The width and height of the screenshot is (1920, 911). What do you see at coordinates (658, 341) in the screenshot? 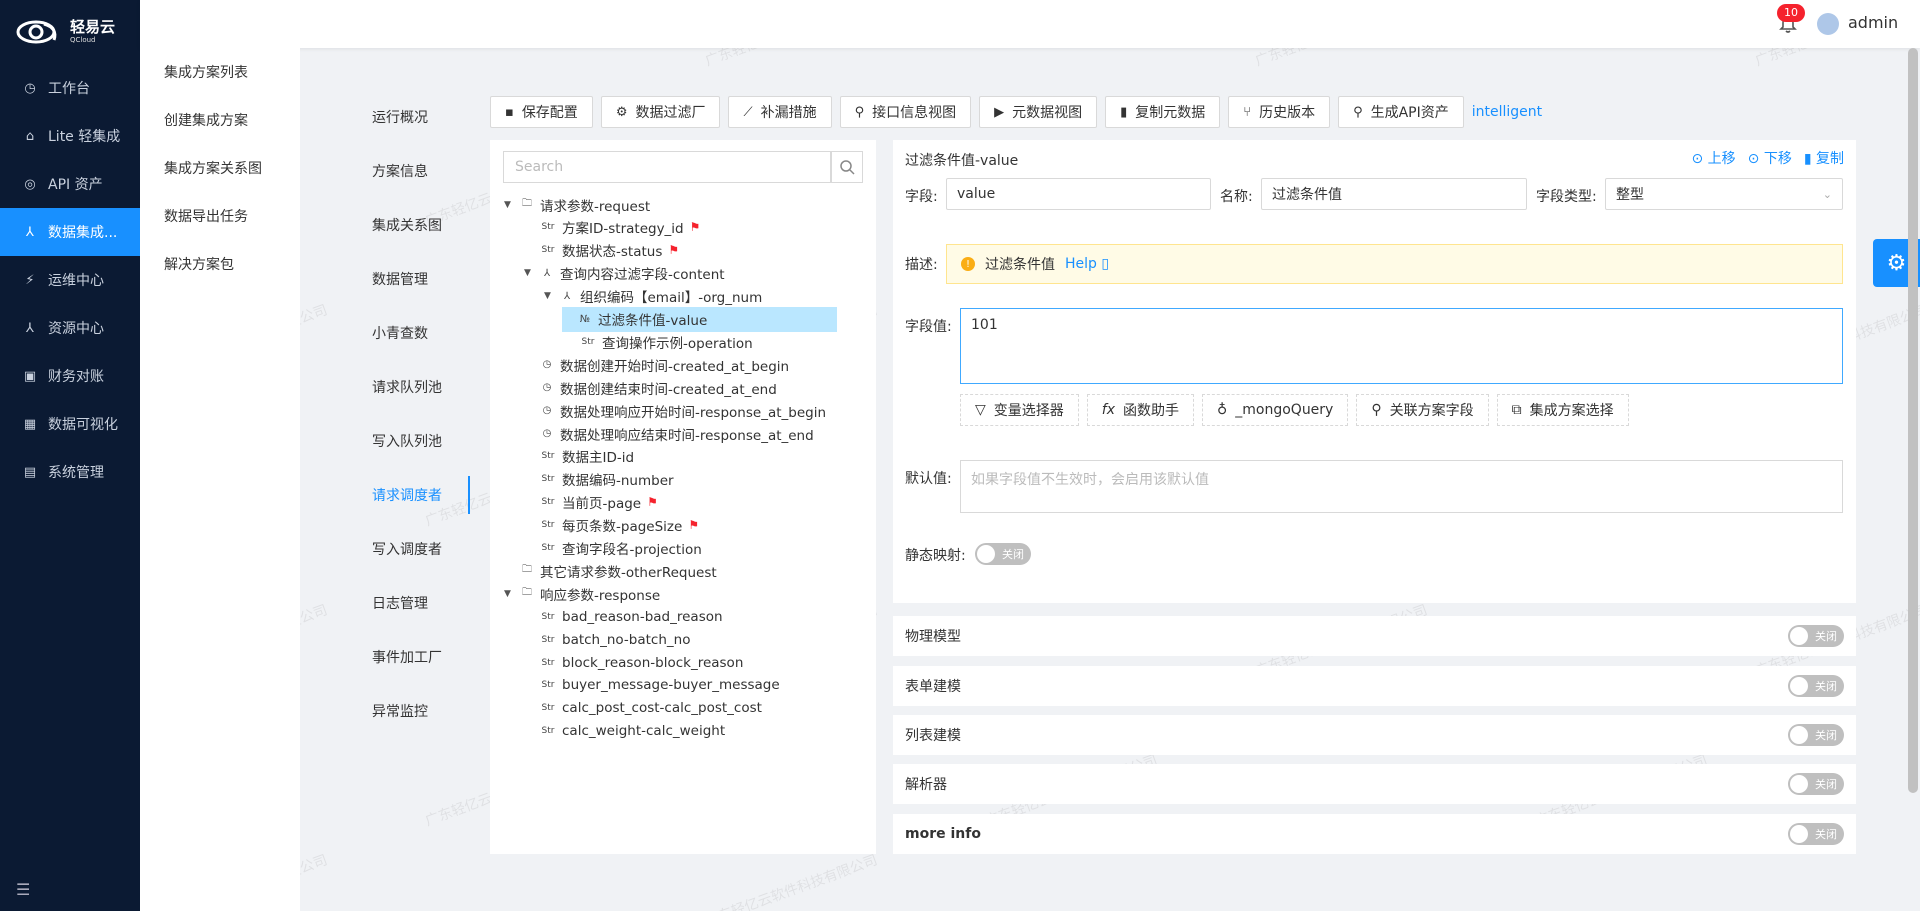
I see `tree-node: Str 查询操作示例-operation` at bounding box center [658, 341].